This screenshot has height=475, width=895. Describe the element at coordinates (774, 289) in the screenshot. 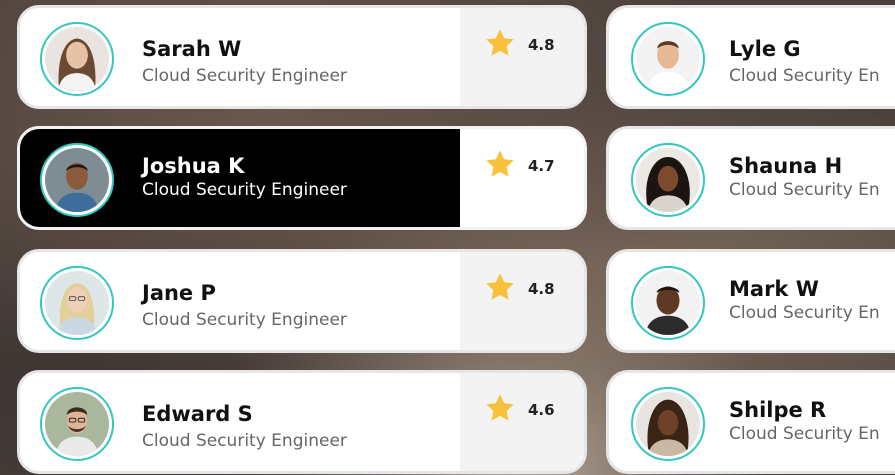

I see `engineer-name: Mark W` at that location.